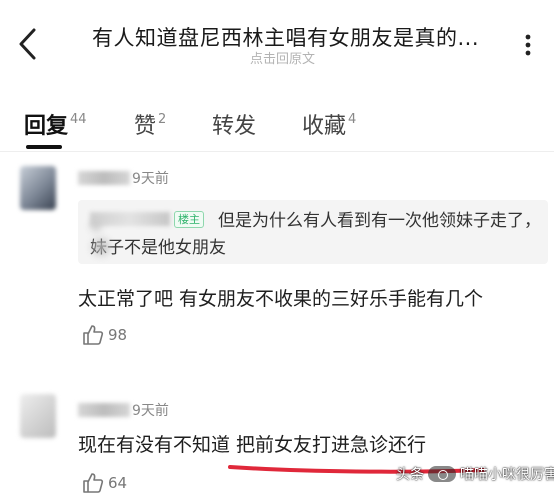 The height and width of the screenshot is (496, 554). What do you see at coordinates (118, 335) in the screenshot?
I see `like-count: 98` at bounding box center [118, 335].